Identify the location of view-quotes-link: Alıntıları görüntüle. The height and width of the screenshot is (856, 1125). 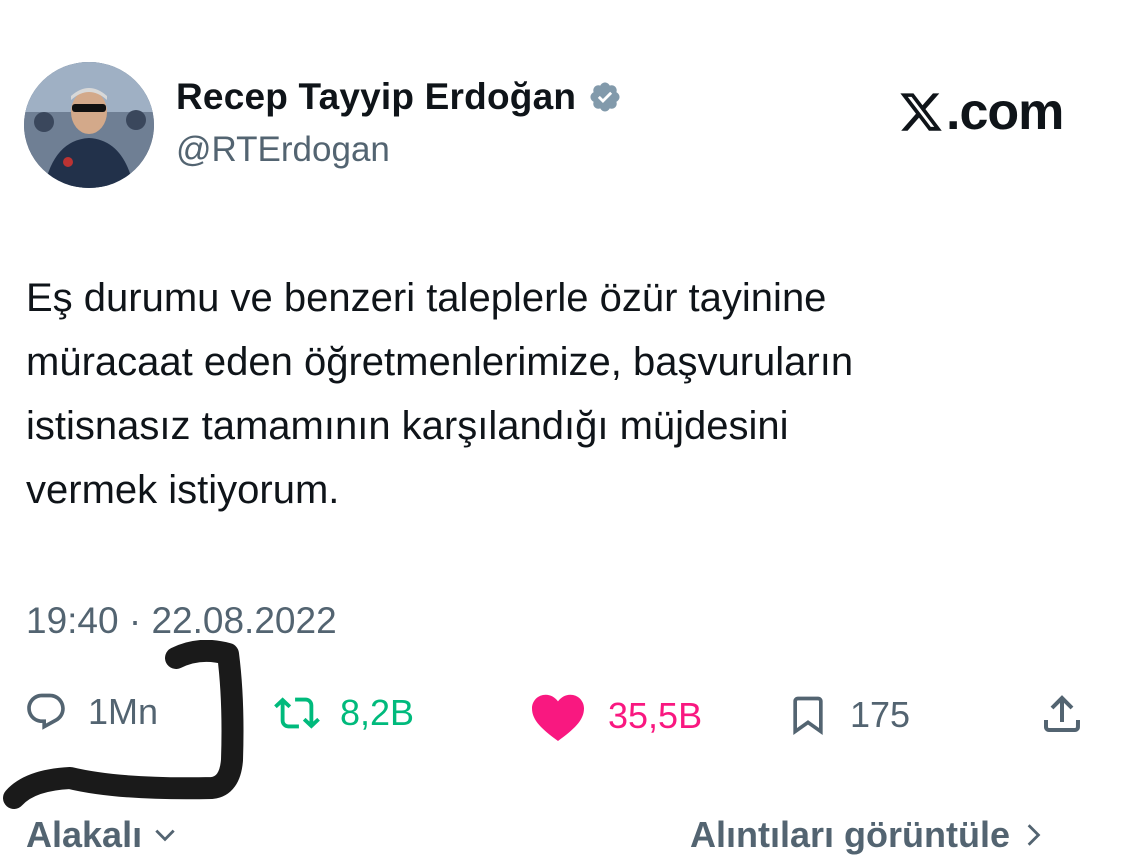
(868, 835).